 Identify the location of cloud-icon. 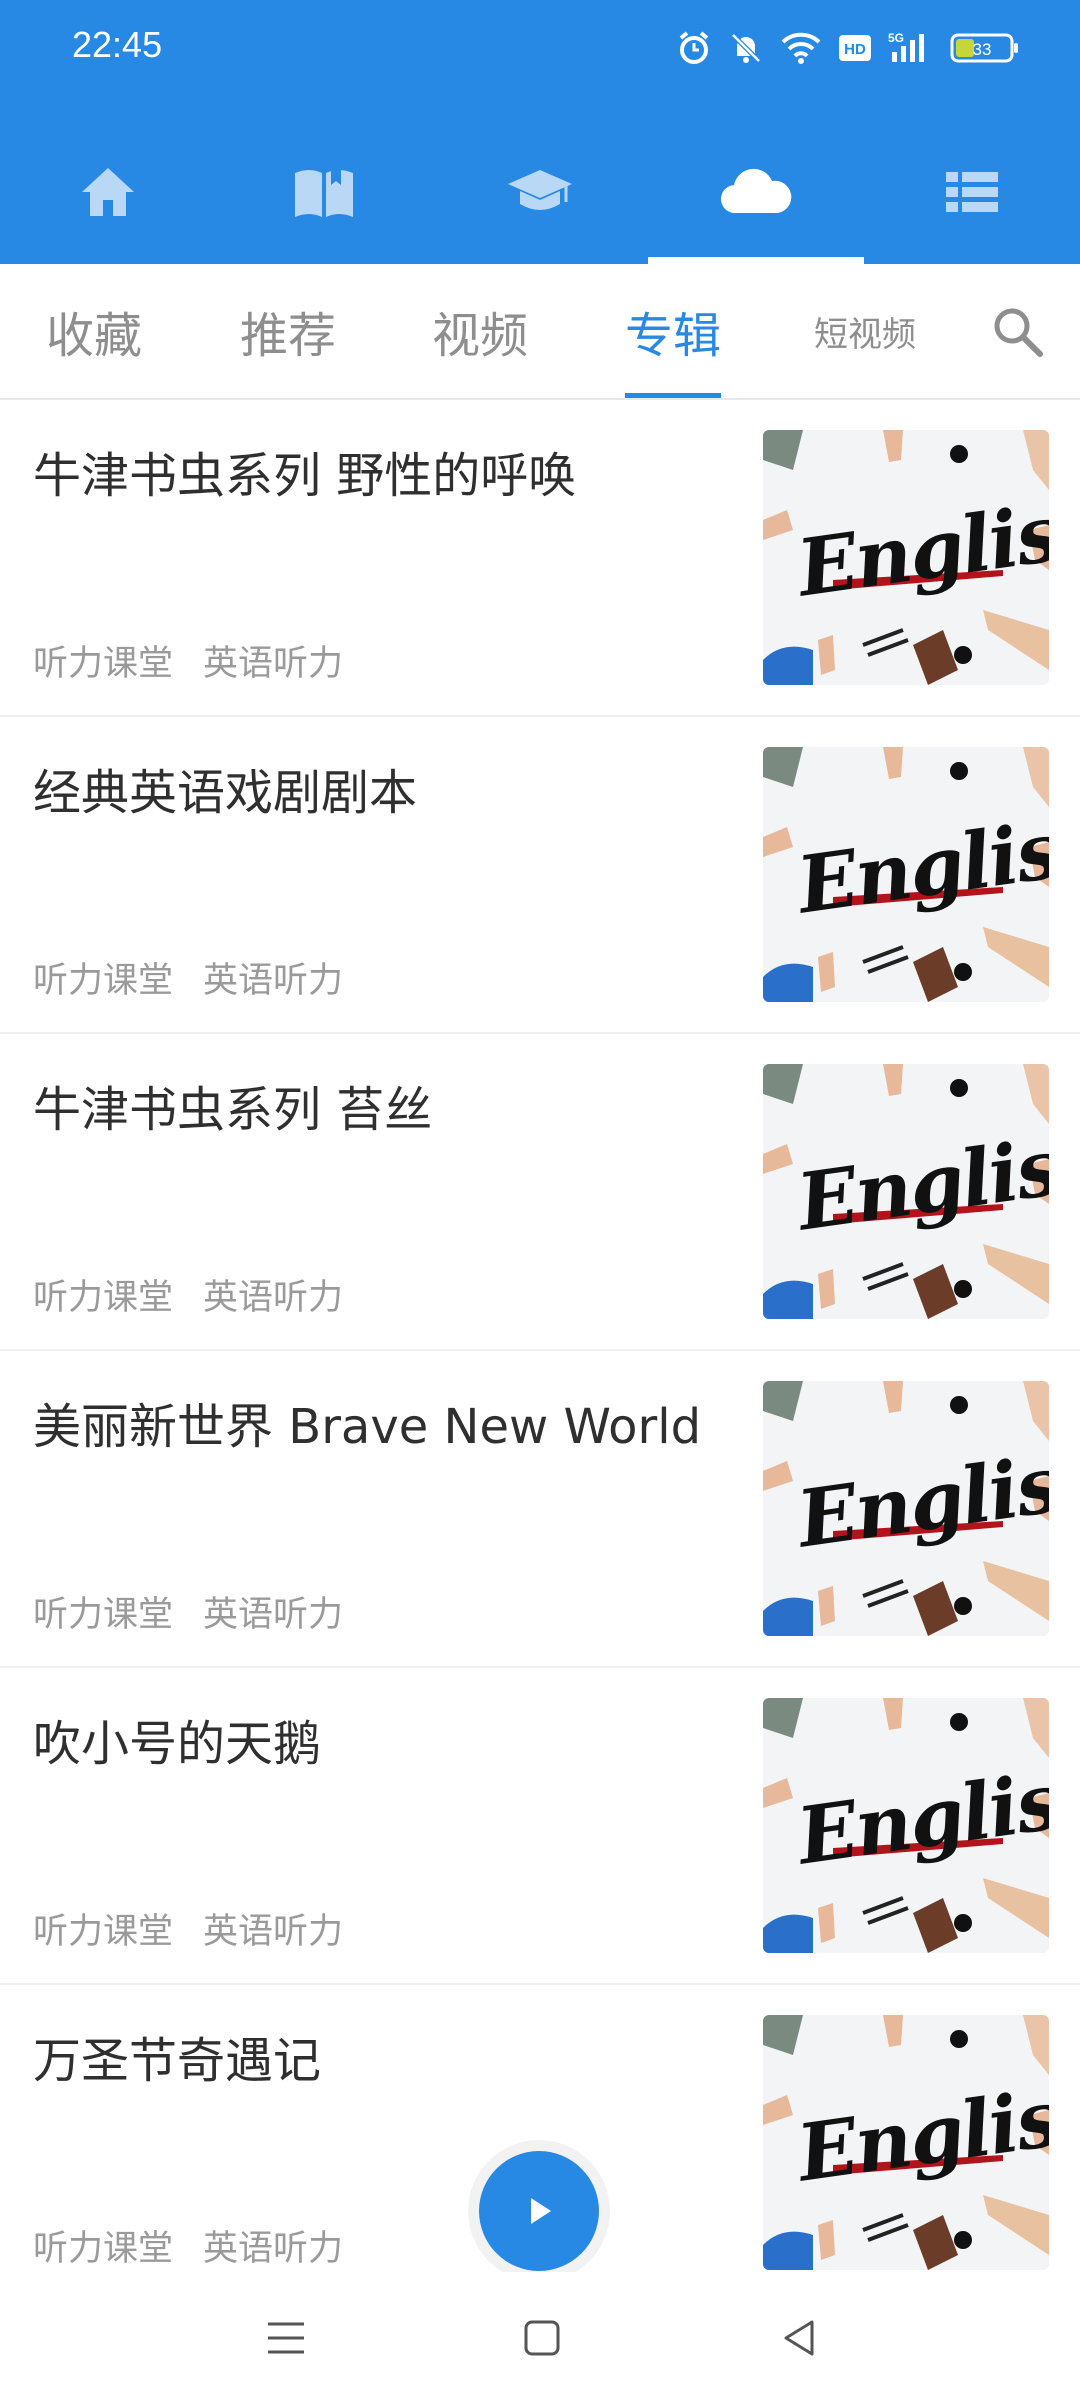
(756, 191).